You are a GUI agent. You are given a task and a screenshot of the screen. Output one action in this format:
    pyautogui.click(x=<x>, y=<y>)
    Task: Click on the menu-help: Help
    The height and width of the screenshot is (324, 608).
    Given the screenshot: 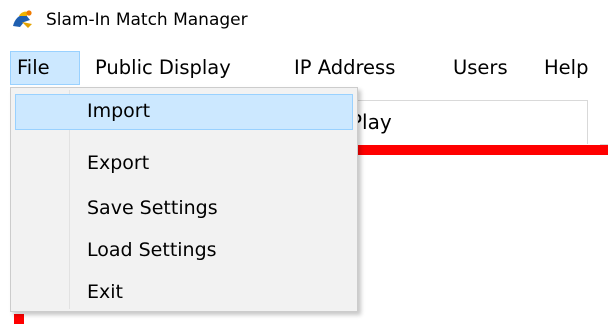 What is the action you would take?
    pyautogui.click(x=566, y=68)
    